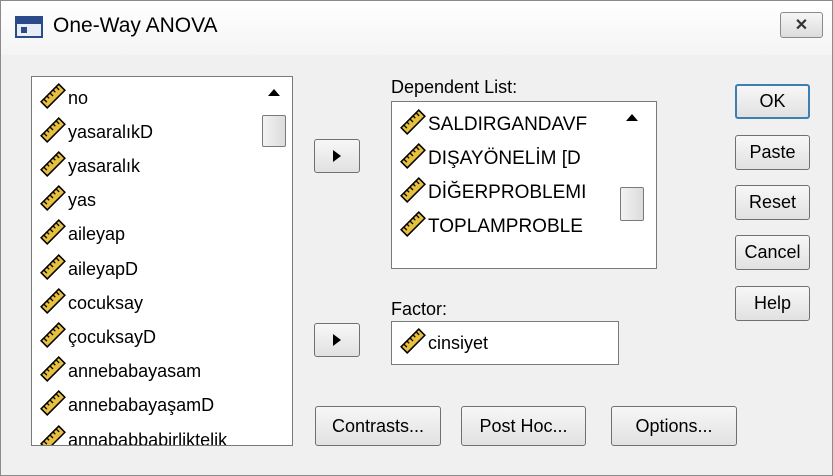 This screenshot has width=833, height=476. Describe the element at coordinates (772, 101) in the screenshot. I see `ok-button: OK` at that location.